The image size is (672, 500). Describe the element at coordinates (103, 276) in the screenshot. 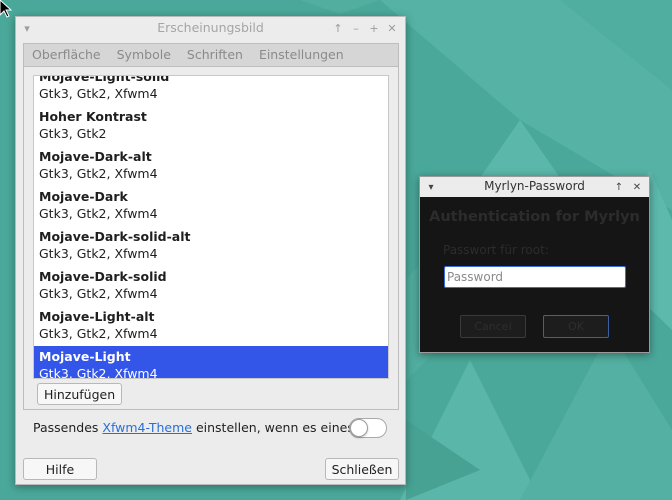

I see `theme-name: Mojave-Dark-solid` at that location.